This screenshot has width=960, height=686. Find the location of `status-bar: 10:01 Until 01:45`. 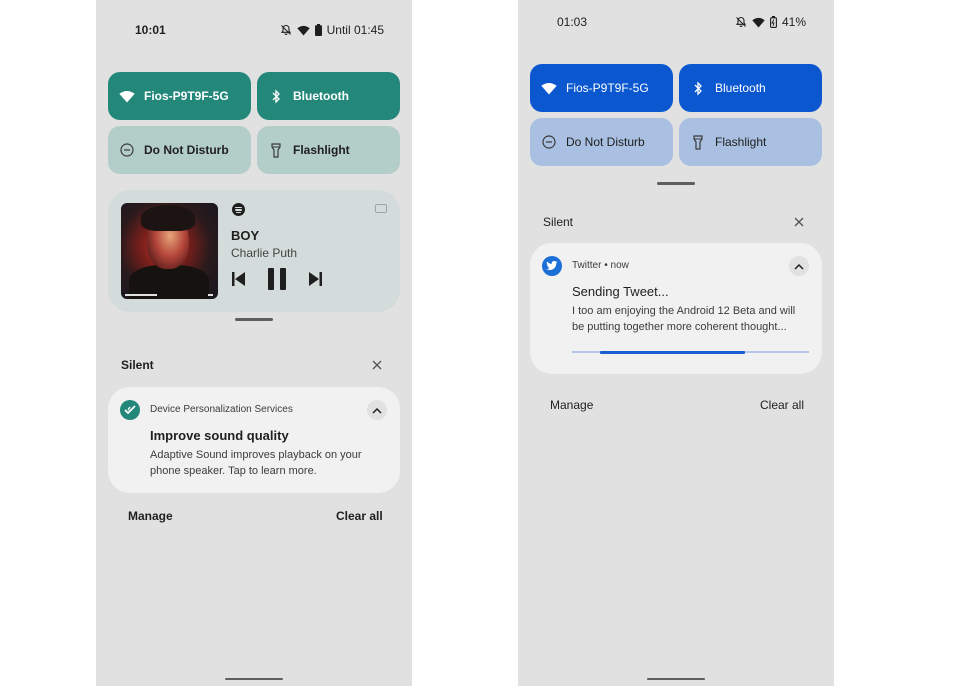

status-bar: 10:01 Until 01:45 is located at coordinates (254, 30).